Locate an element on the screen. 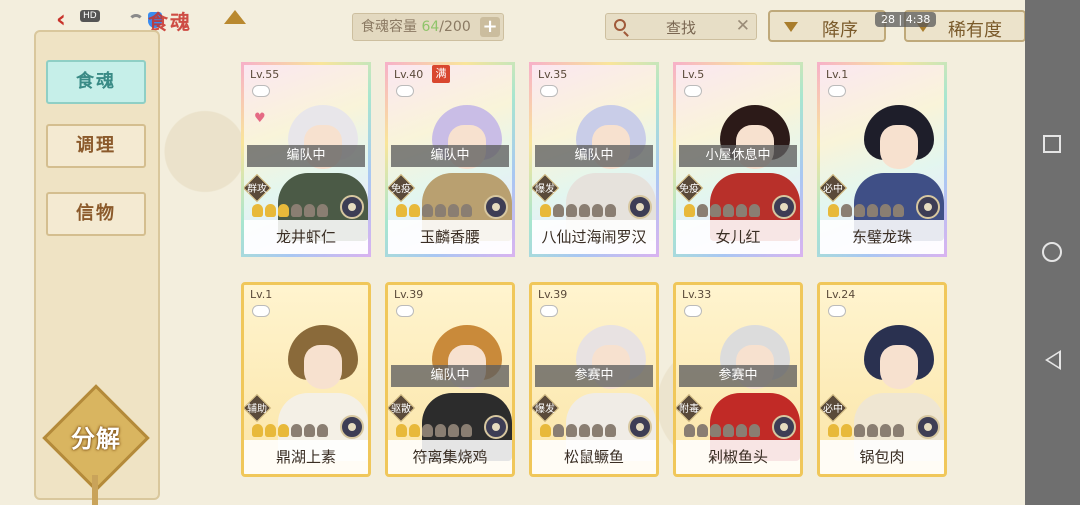 This screenshot has width=1080, height=505. role-label: 辅助 is located at coordinates (257, 409).